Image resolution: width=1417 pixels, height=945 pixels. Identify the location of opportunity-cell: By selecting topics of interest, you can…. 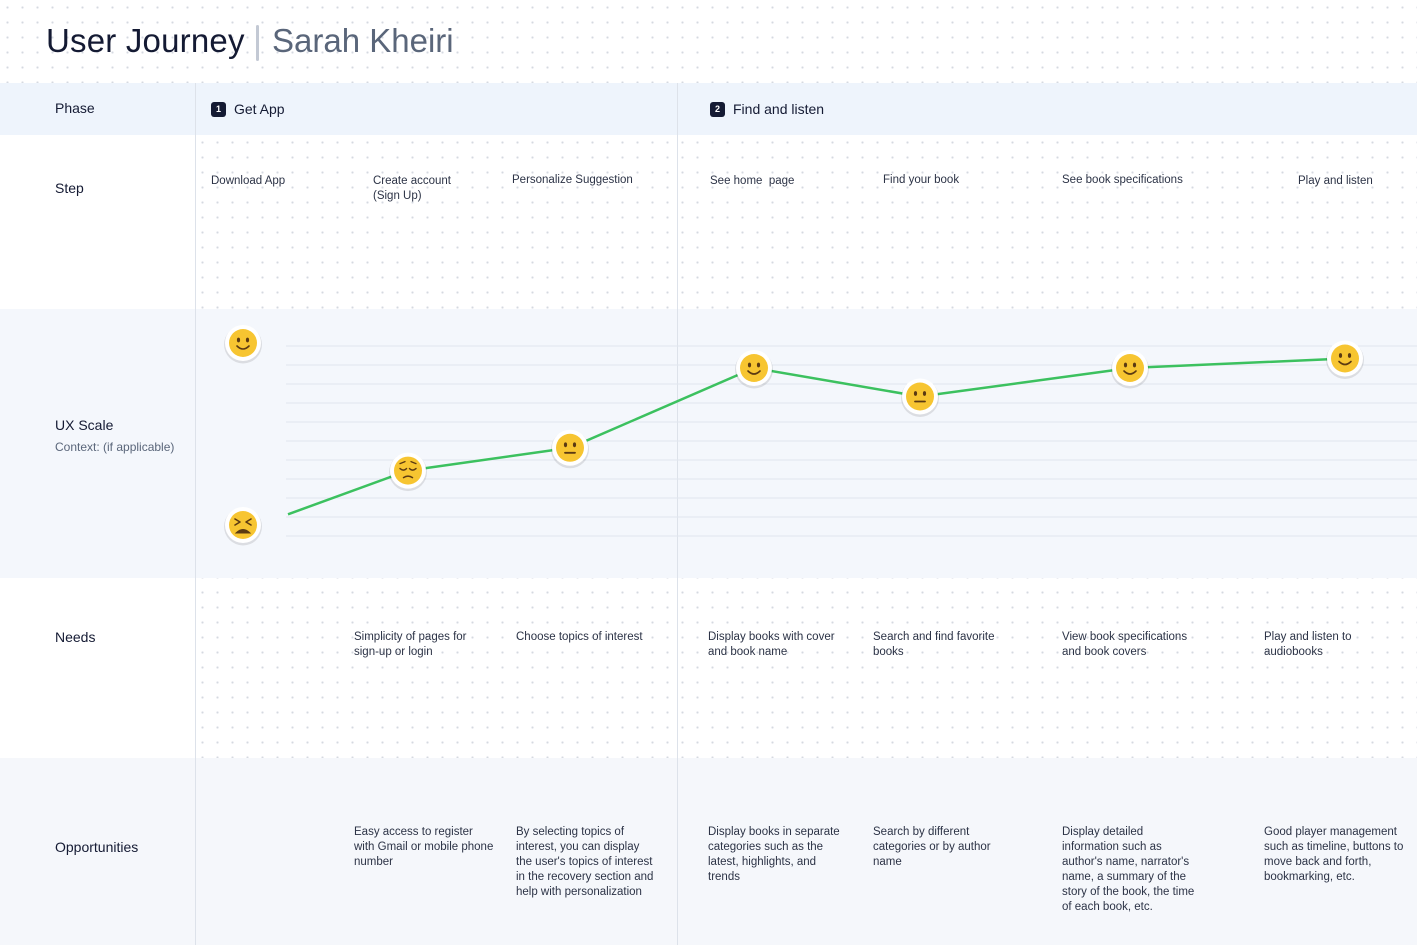
(585, 862).